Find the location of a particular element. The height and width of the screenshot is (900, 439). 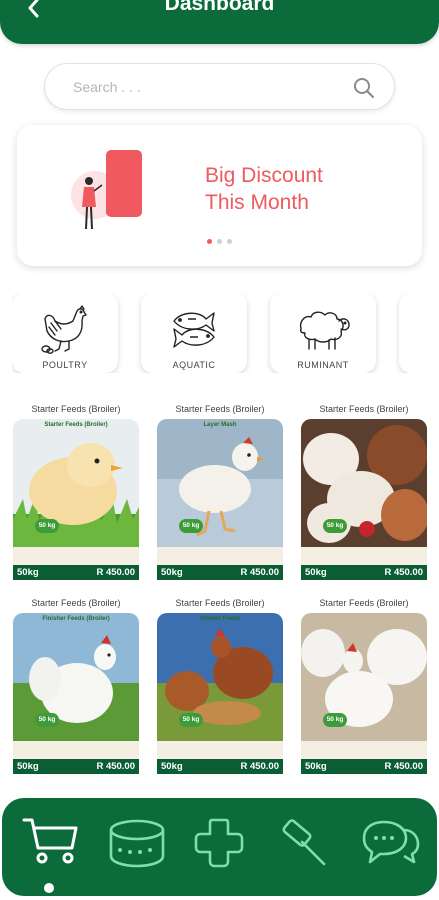

category-label: POULTRY is located at coordinates (65, 365).